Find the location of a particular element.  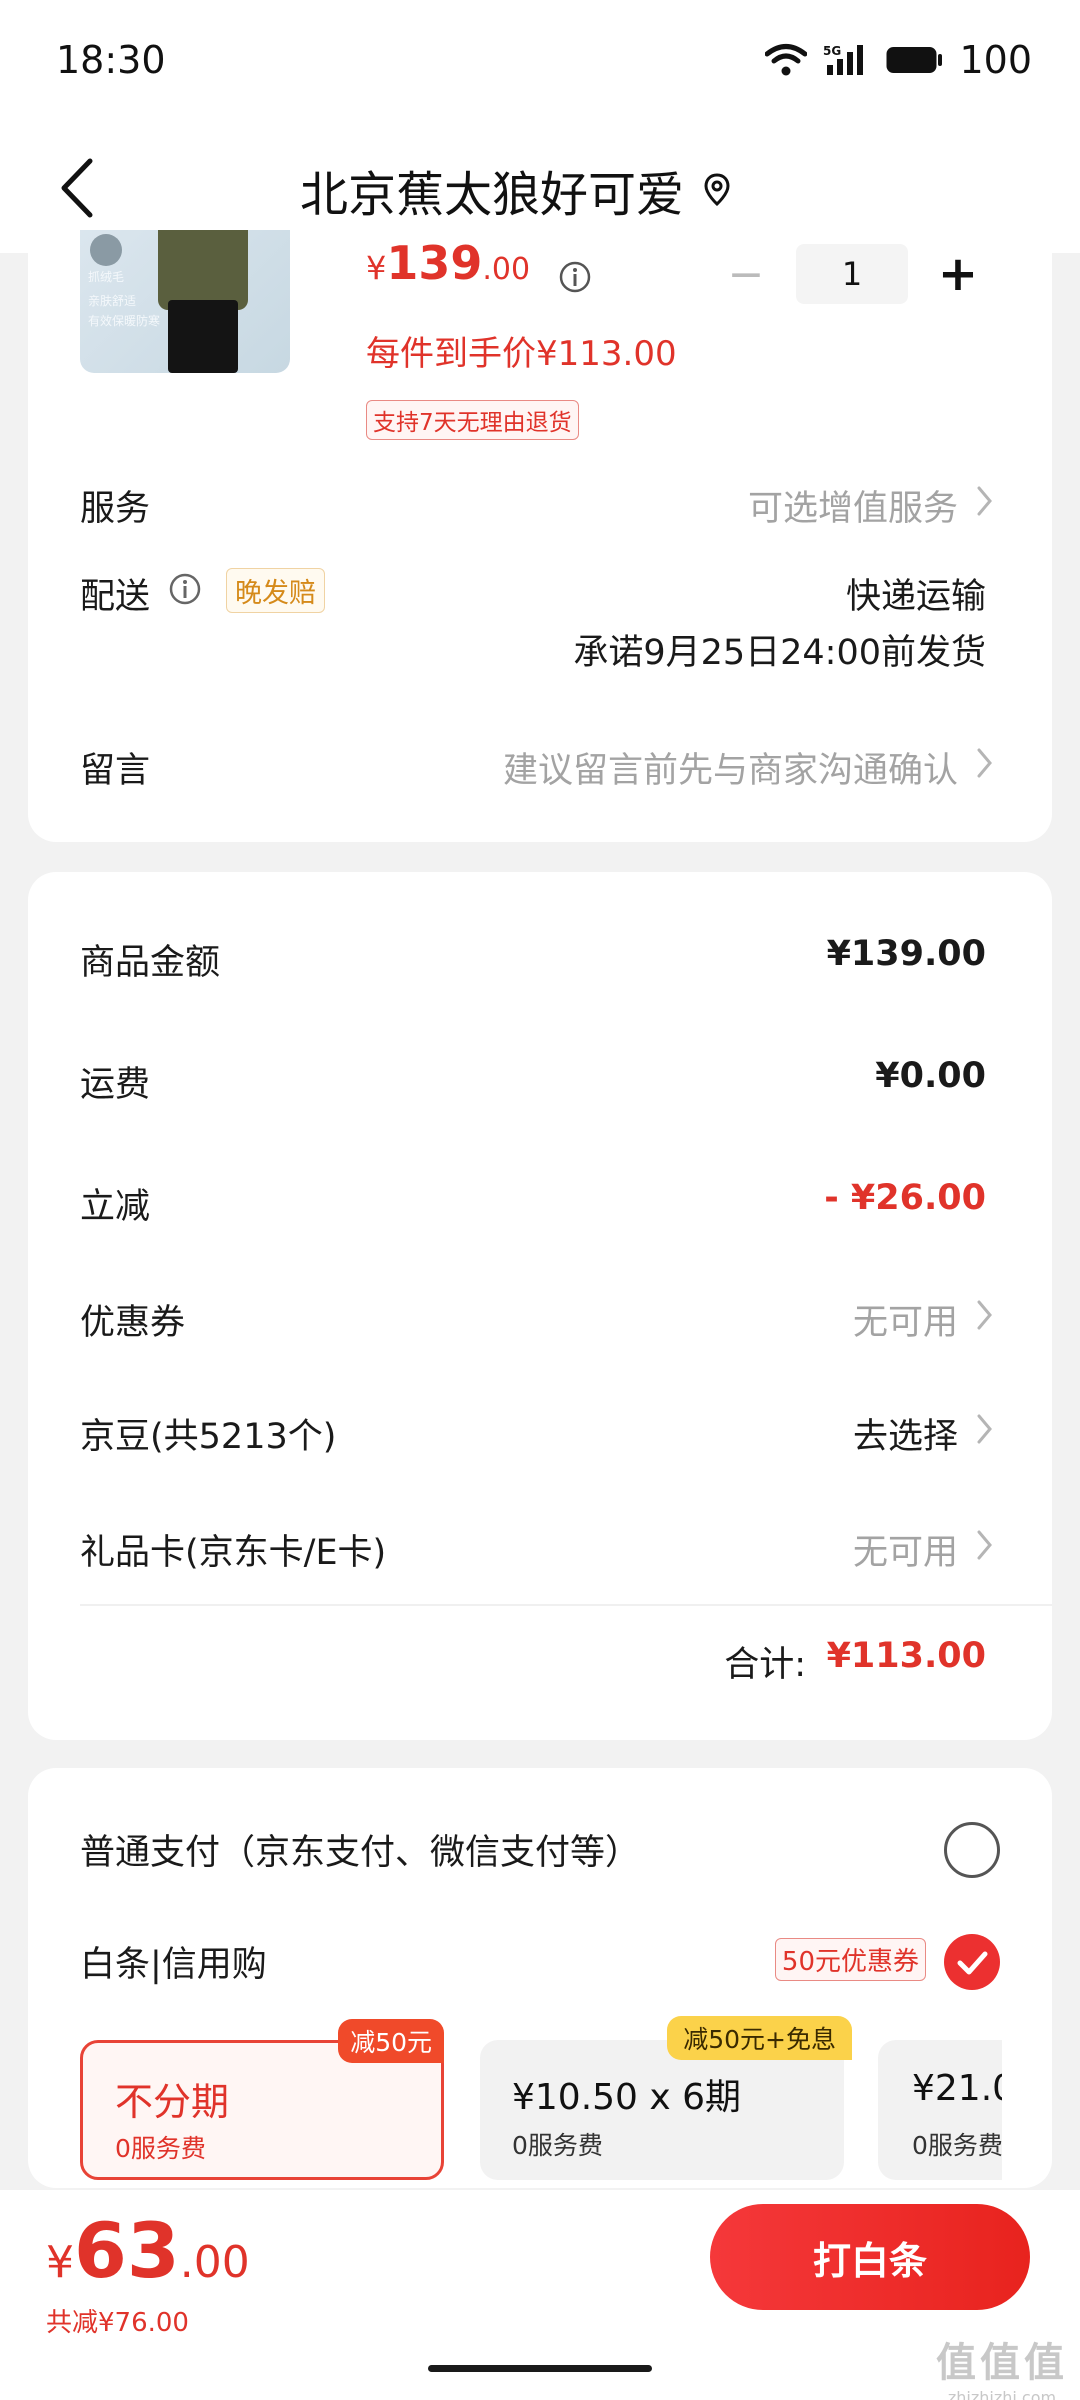

product-price: ¥ 139 .00 is located at coordinates (448, 263).